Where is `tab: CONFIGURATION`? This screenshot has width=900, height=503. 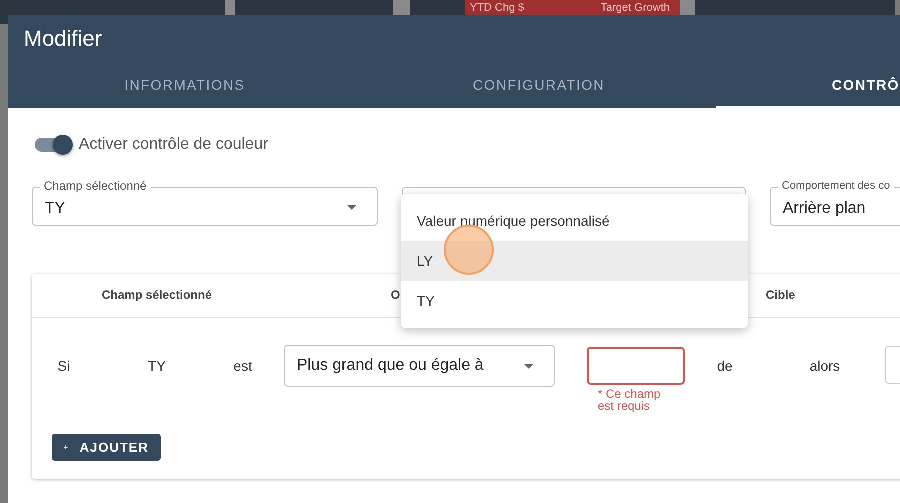 tab: CONFIGURATION is located at coordinates (539, 81).